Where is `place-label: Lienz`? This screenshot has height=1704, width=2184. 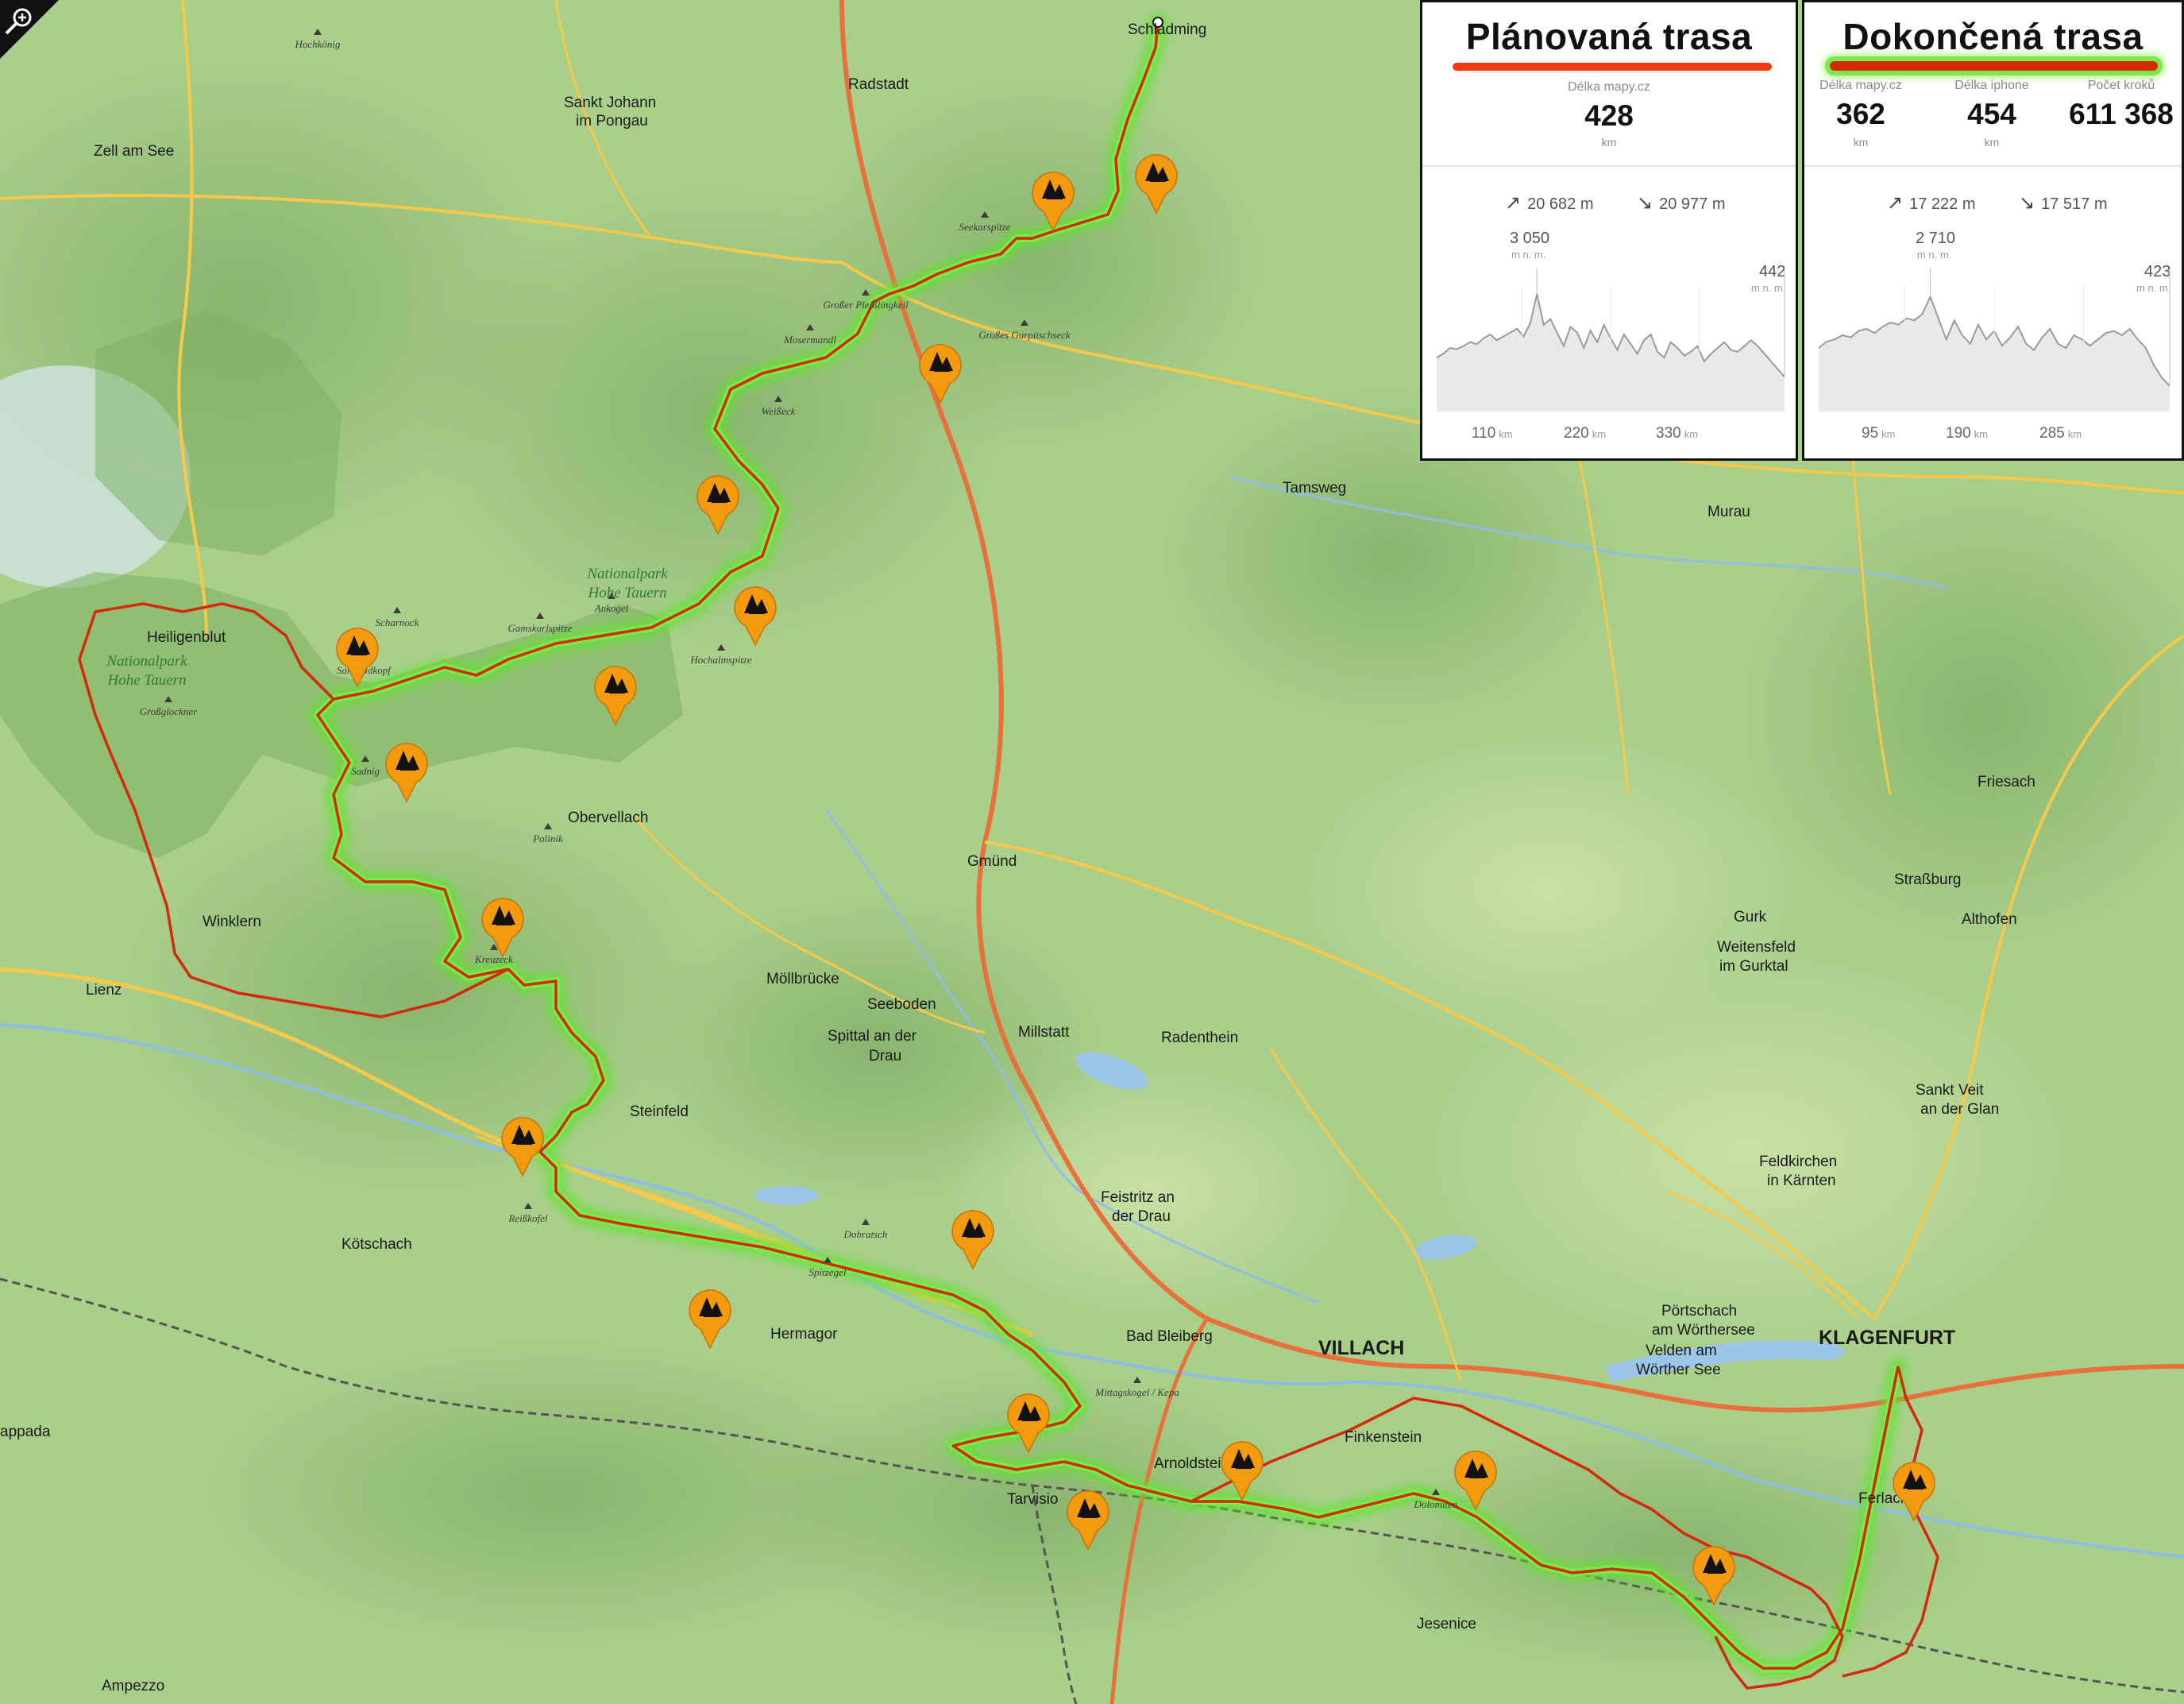 place-label: Lienz is located at coordinates (104, 990).